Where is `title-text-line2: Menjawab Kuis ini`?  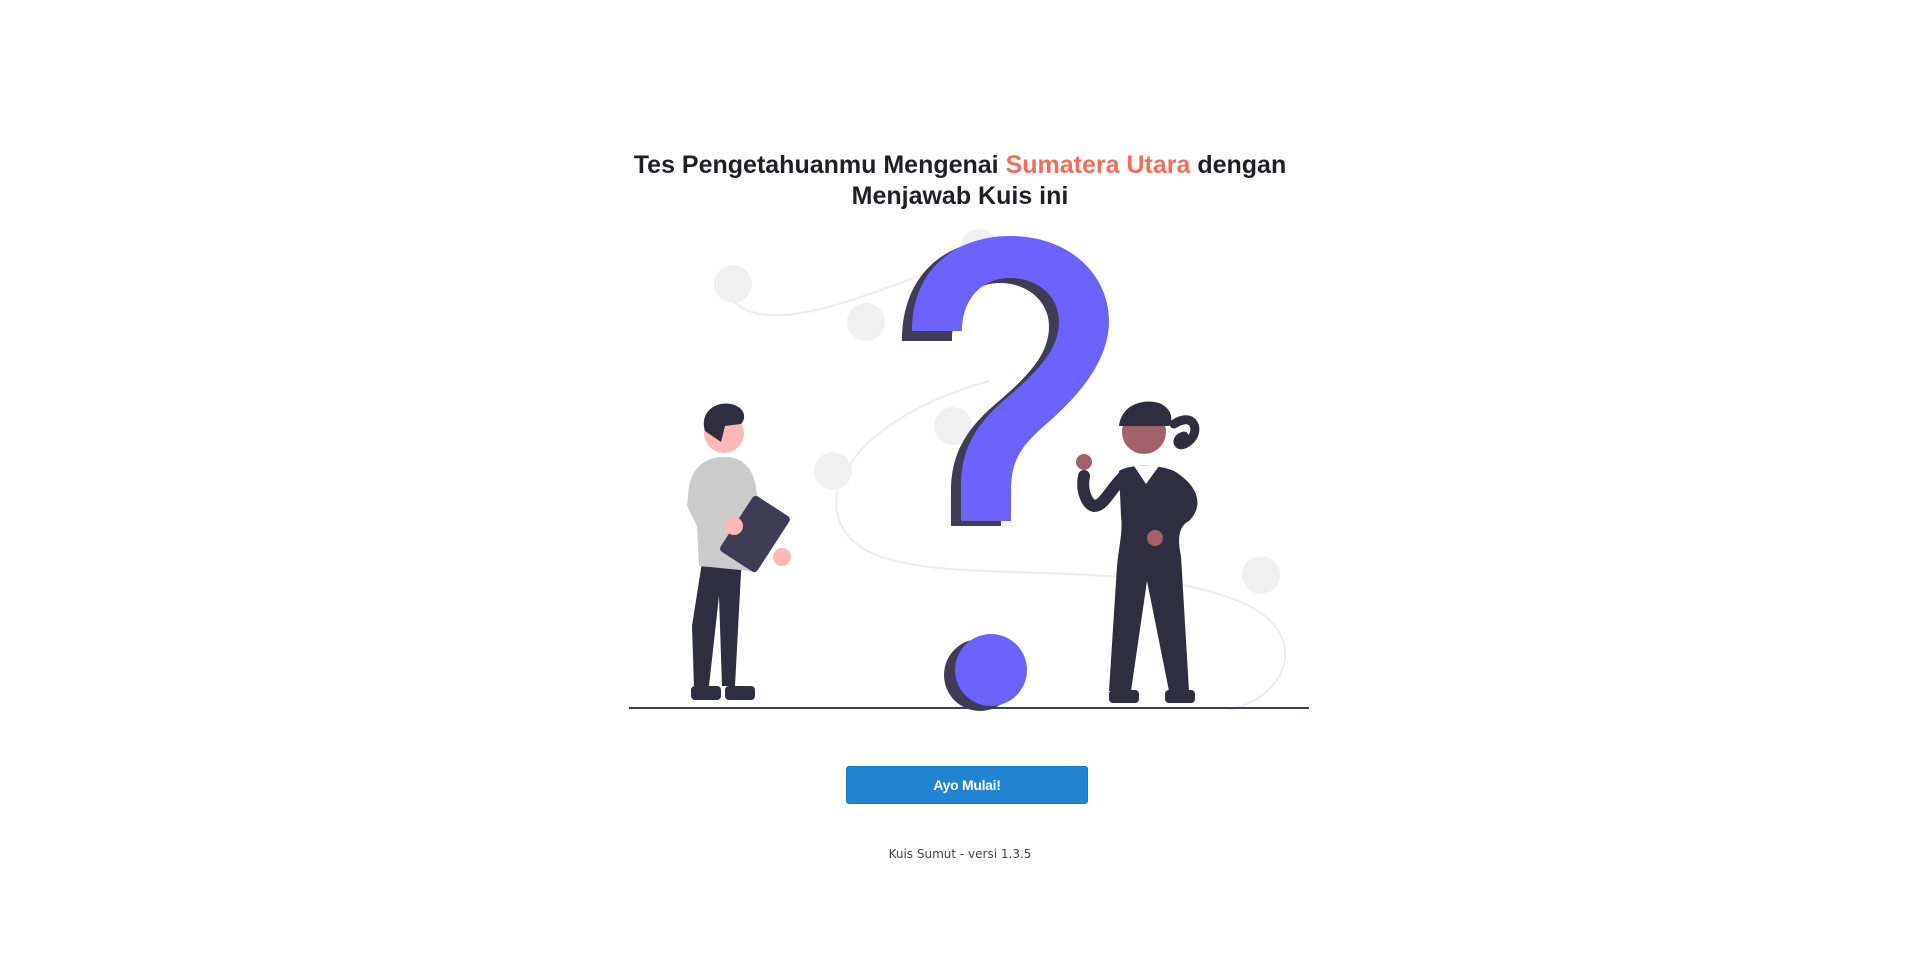
title-text-line2: Menjawab Kuis ini is located at coordinates (960, 196).